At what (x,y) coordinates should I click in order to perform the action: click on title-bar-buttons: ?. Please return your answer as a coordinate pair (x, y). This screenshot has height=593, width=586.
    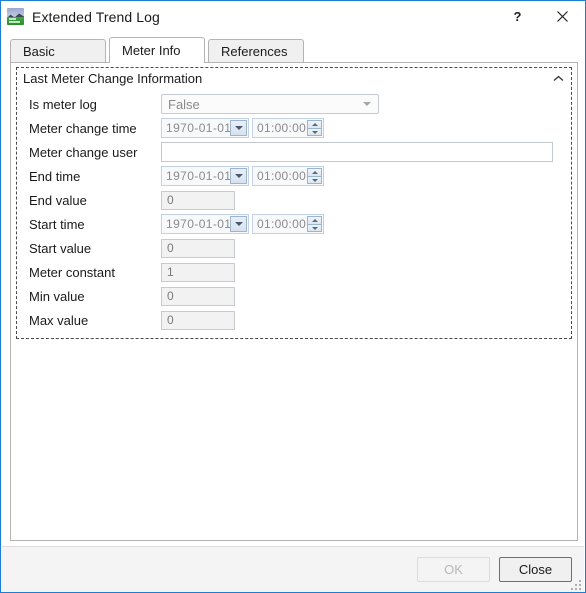
    Looking at the image, I should click on (540, 16).